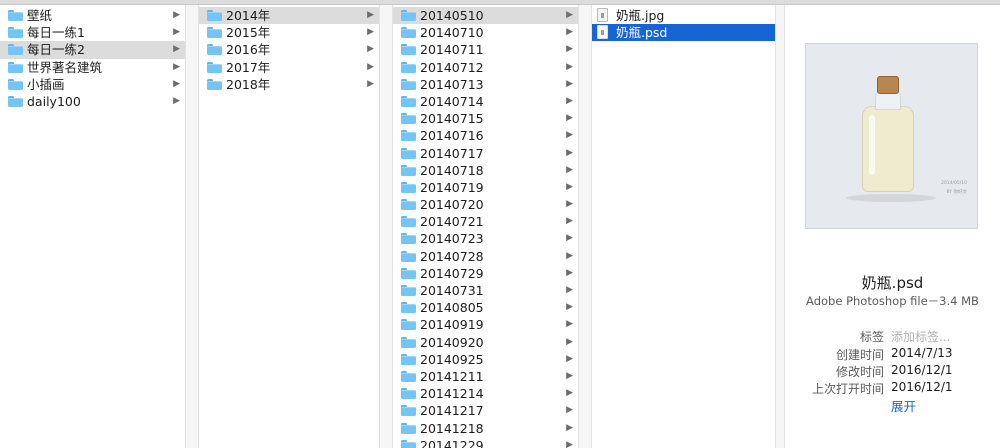 This screenshot has width=1000, height=448. What do you see at coordinates (485, 170) in the screenshot?
I see `folder-row: 20140718 ▶` at bounding box center [485, 170].